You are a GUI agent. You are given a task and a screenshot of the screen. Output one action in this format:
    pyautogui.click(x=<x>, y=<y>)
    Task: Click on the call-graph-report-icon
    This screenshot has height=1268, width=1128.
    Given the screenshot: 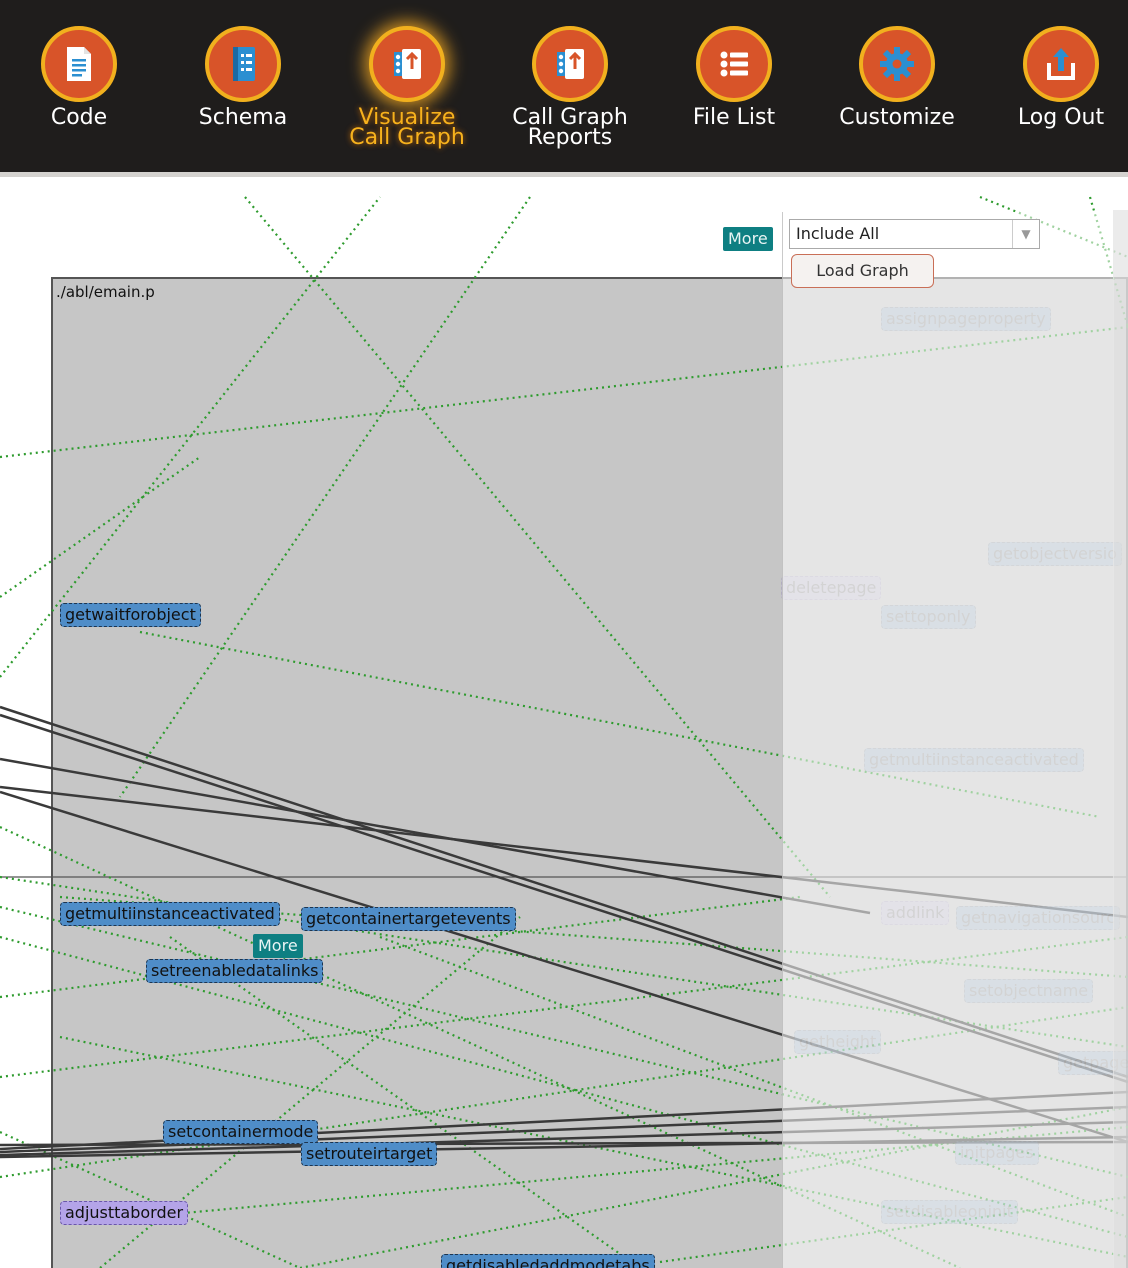 What is the action you would take?
    pyautogui.click(x=570, y=64)
    